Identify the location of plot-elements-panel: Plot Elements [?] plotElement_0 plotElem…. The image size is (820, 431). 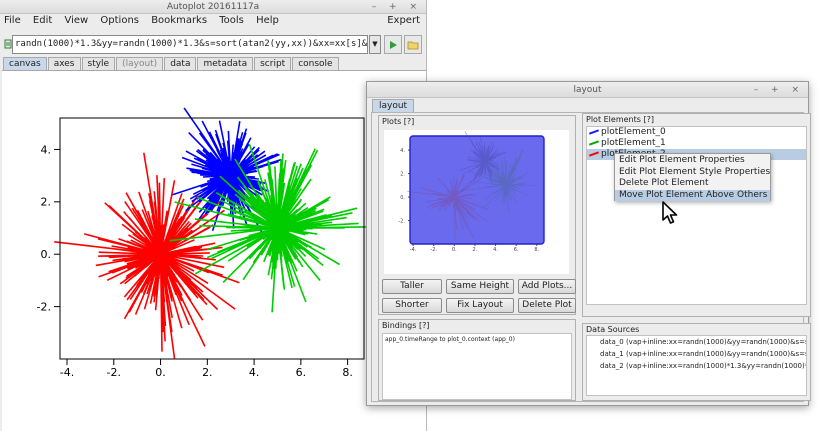
(696, 215).